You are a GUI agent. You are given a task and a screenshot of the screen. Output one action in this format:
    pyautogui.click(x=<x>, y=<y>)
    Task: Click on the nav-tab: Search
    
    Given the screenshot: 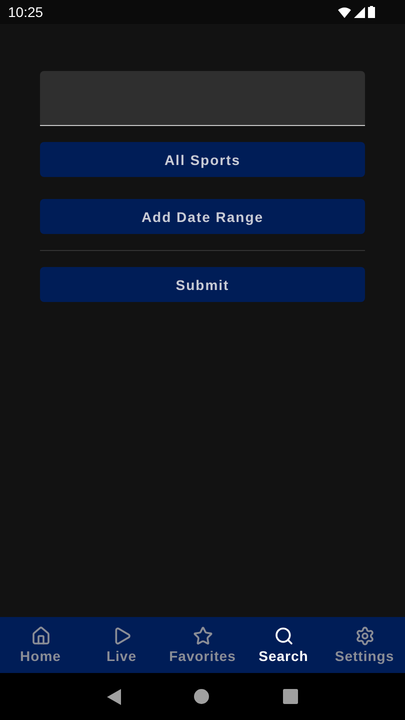 What is the action you would take?
    pyautogui.click(x=283, y=645)
    